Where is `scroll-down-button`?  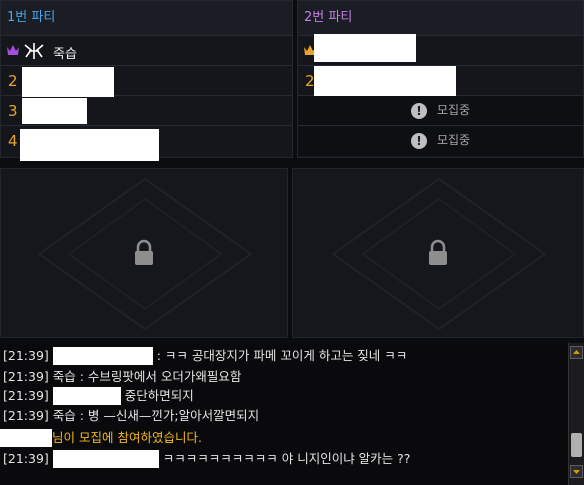
scroll-down-button is located at coordinates (576, 471).